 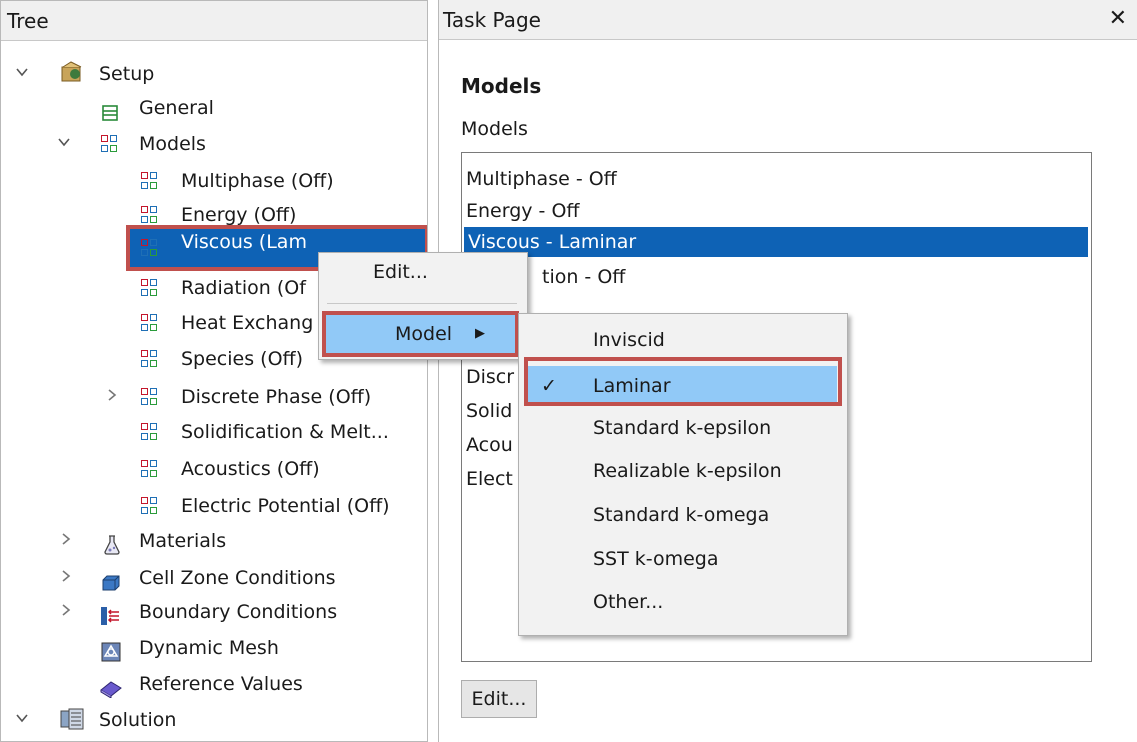 I want to click on submenu-arrow-icon: ▶, so click(x=480, y=333).